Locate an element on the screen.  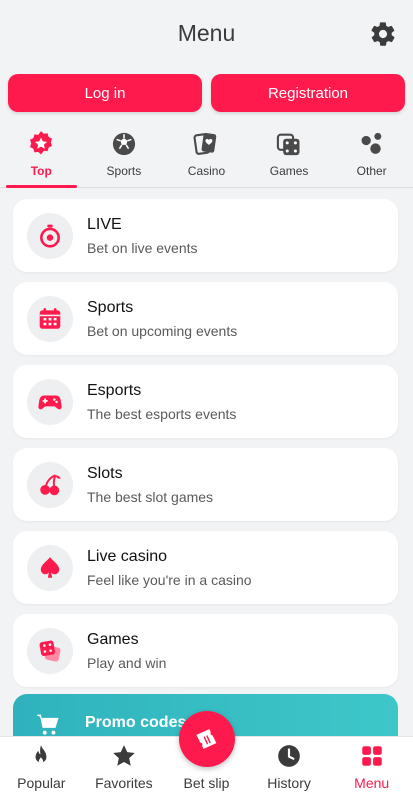
gear-icon is located at coordinates (383, 34).